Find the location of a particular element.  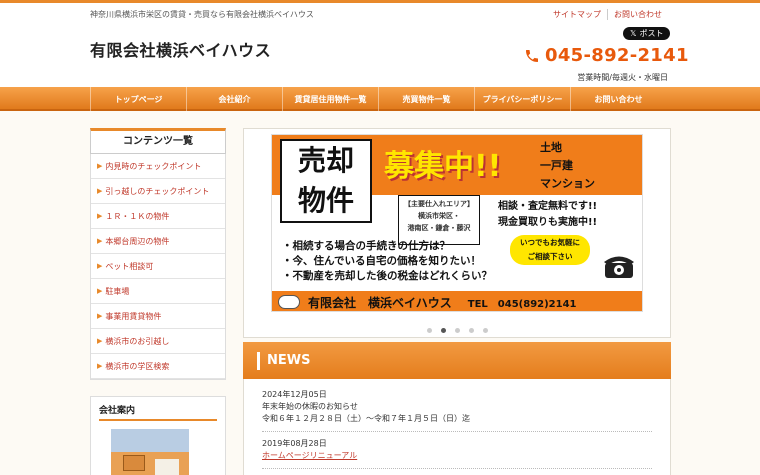

x-post-button: 𝕏 ポスト is located at coordinates (647, 33).